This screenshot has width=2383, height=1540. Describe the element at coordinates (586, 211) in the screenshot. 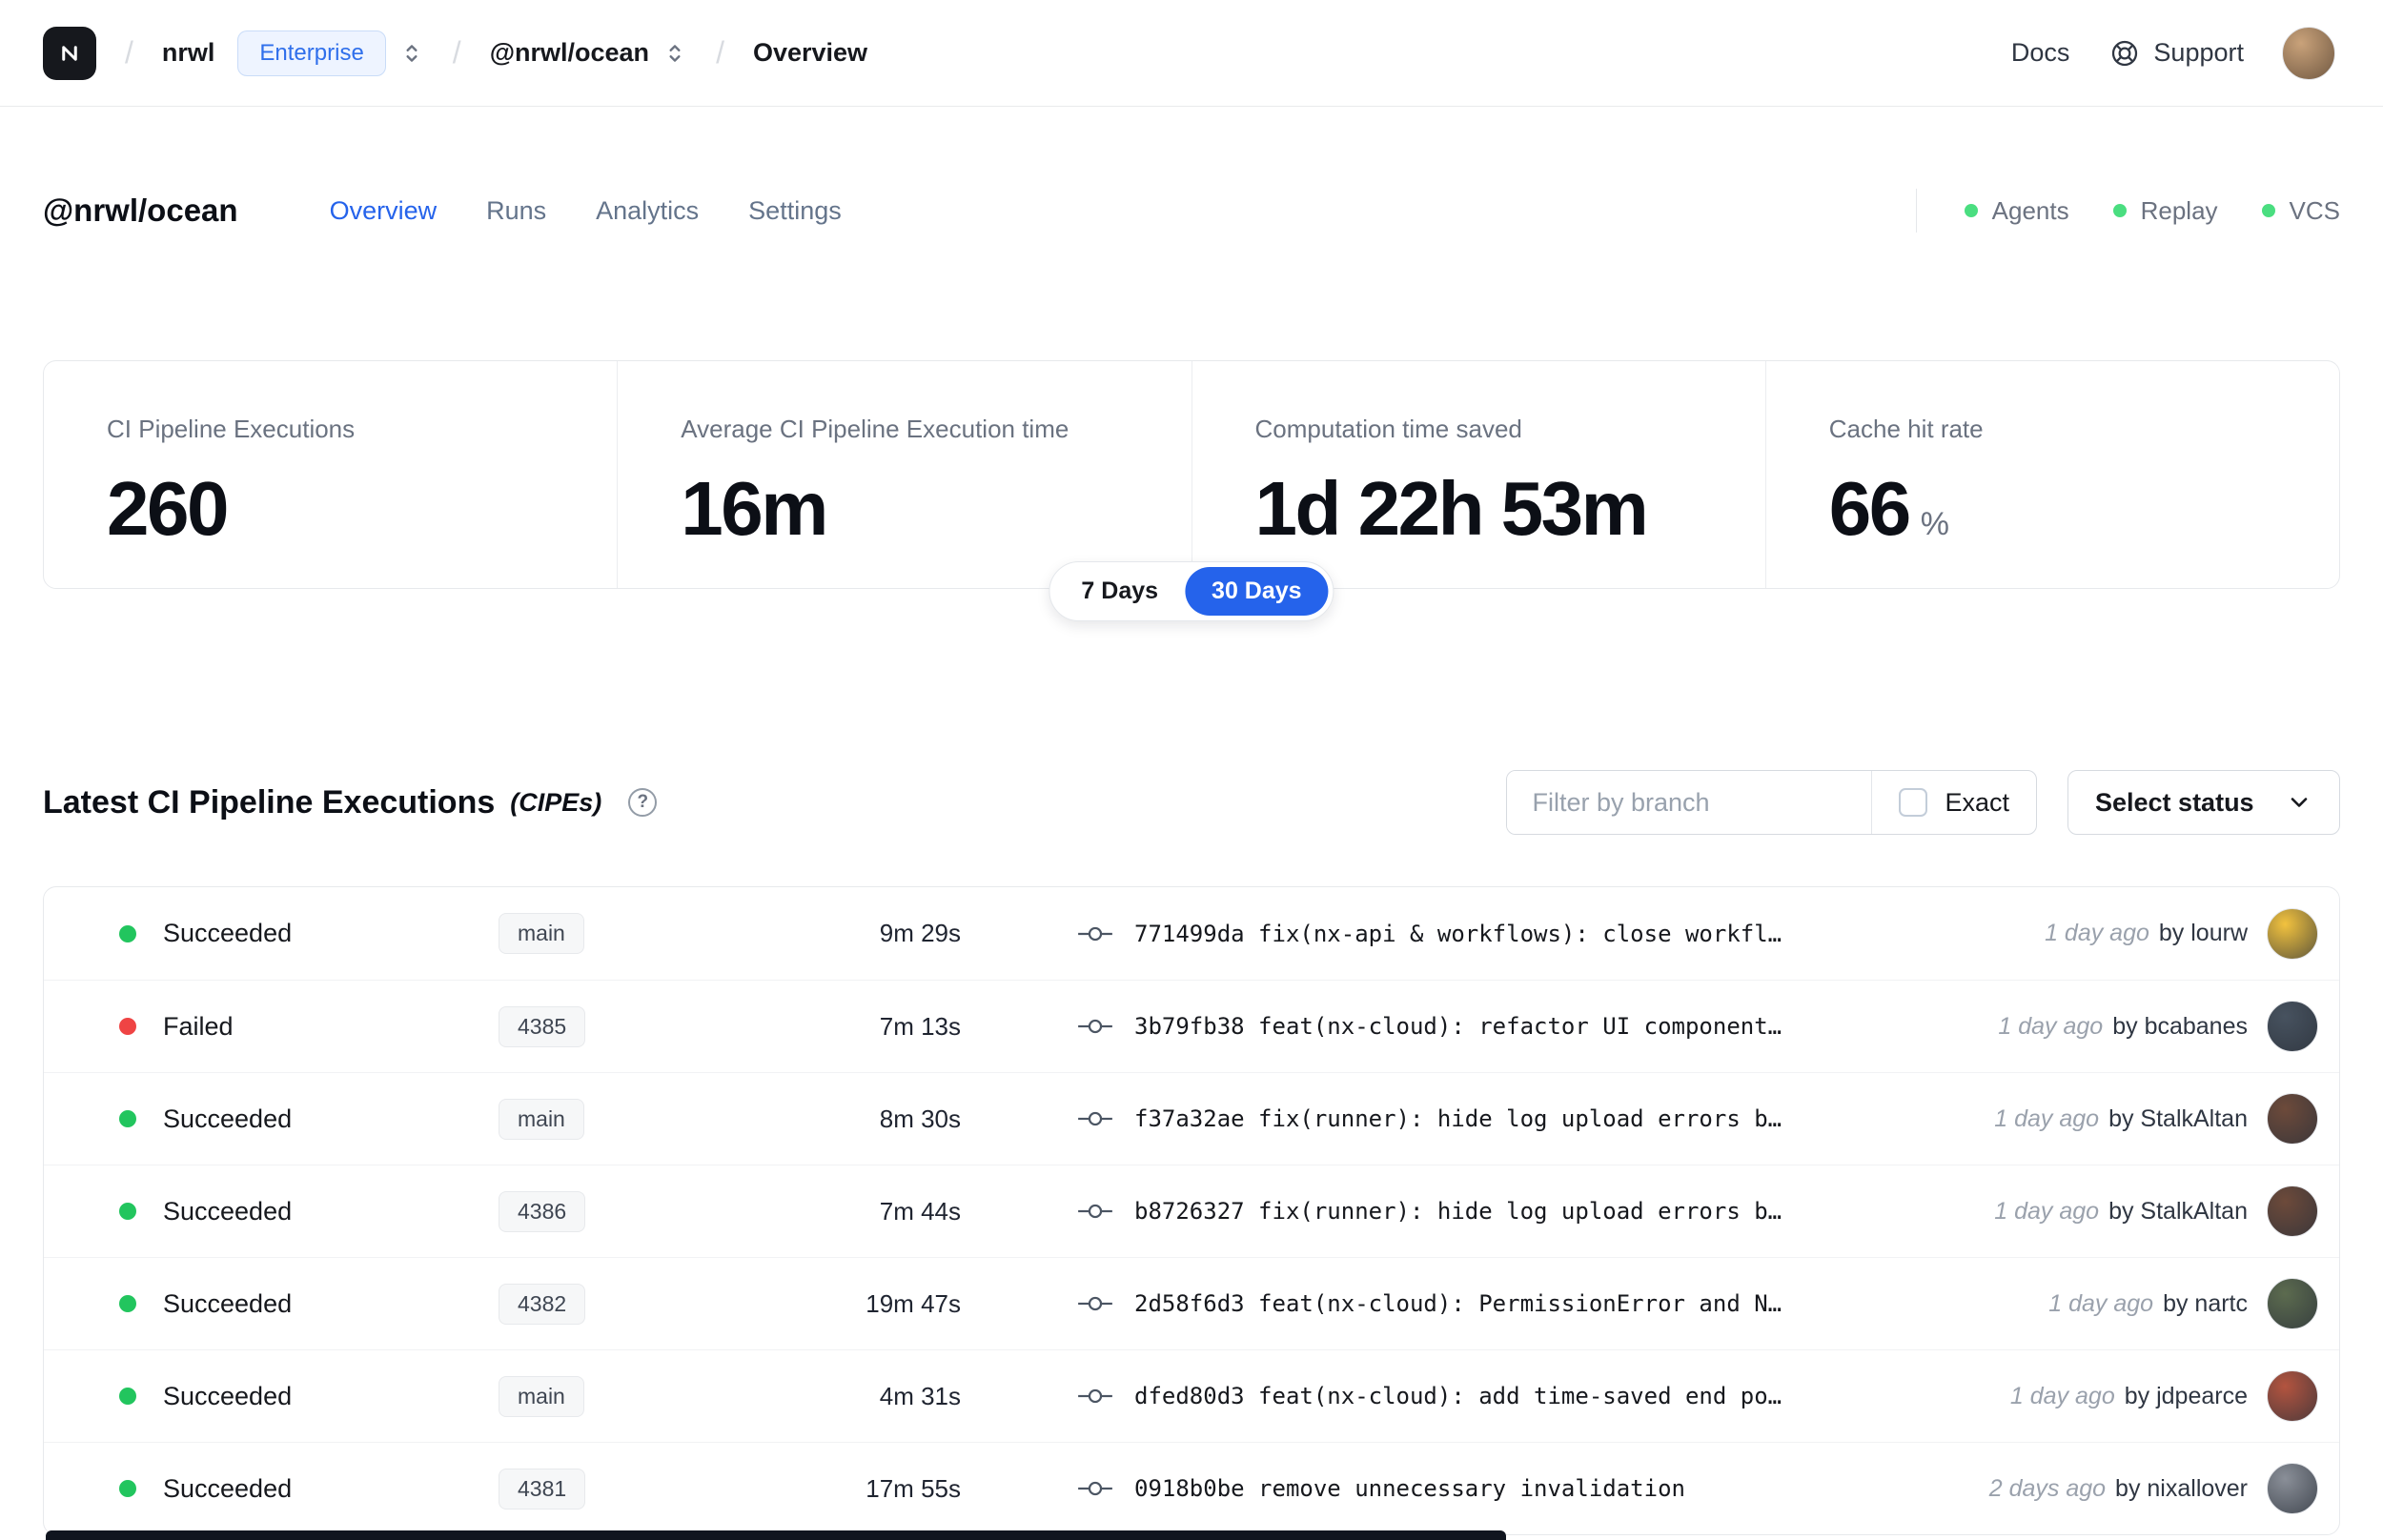

I see `workspace-tabs: Overview Runs Analytics Settings` at that location.